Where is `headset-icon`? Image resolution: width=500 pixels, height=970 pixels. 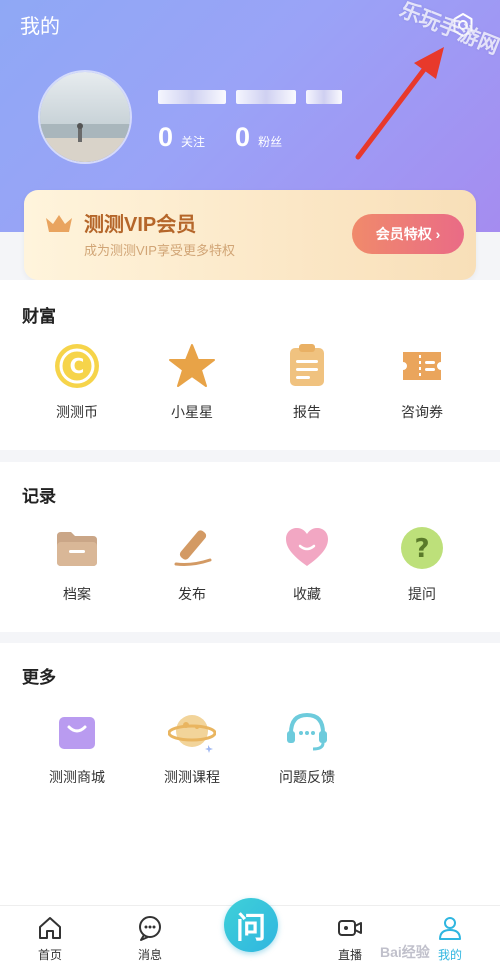 headset-icon is located at coordinates (307, 731).